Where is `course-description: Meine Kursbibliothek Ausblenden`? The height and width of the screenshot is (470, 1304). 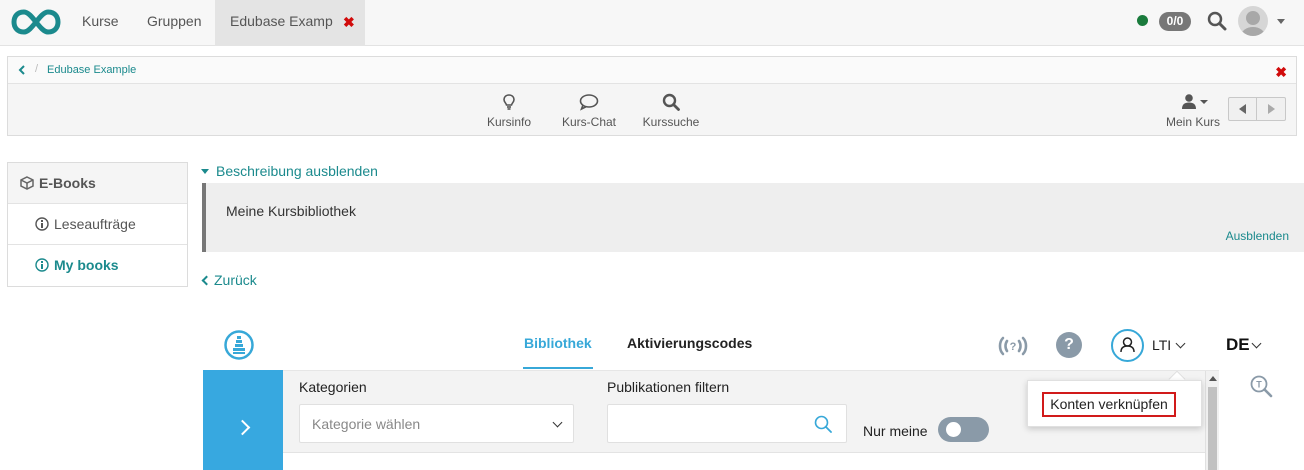 course-description: Meine Kursbibliothek Ausblenden is located at coordinates (753, 217).